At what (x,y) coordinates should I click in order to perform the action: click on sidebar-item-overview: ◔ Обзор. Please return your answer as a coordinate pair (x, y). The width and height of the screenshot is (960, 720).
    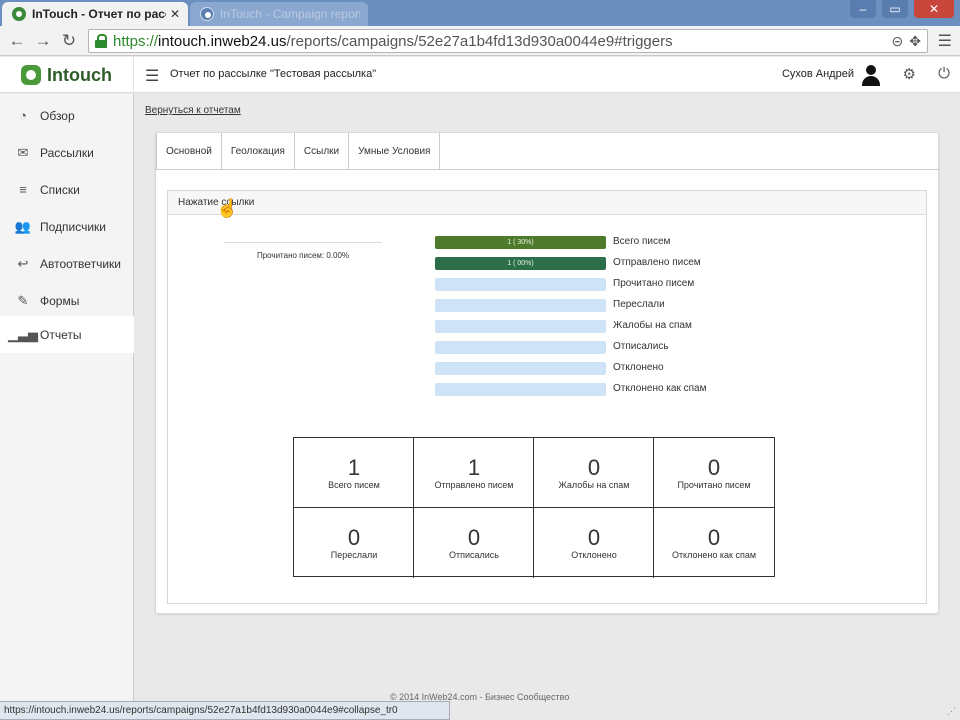
    Looking at the image, I should click on (67, 115).